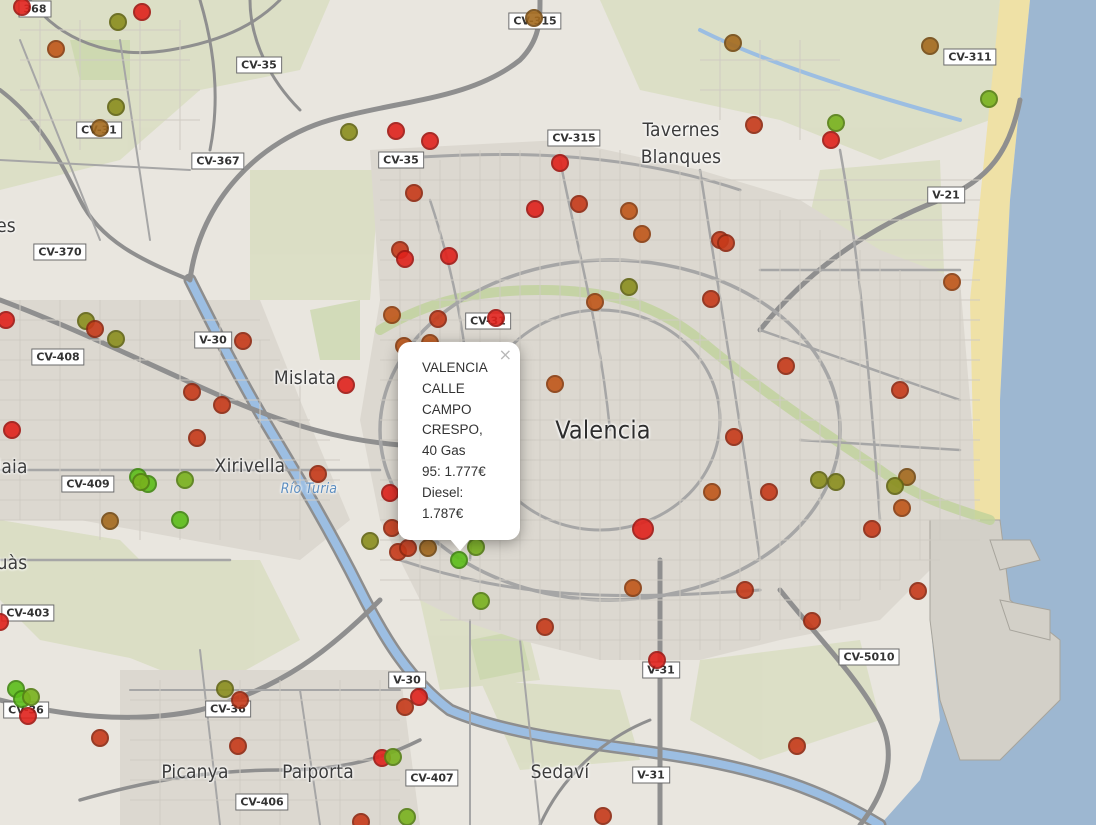  Describe the element at coordinates (8, 226) in the screenshot. I see `place-label: es` at that location.